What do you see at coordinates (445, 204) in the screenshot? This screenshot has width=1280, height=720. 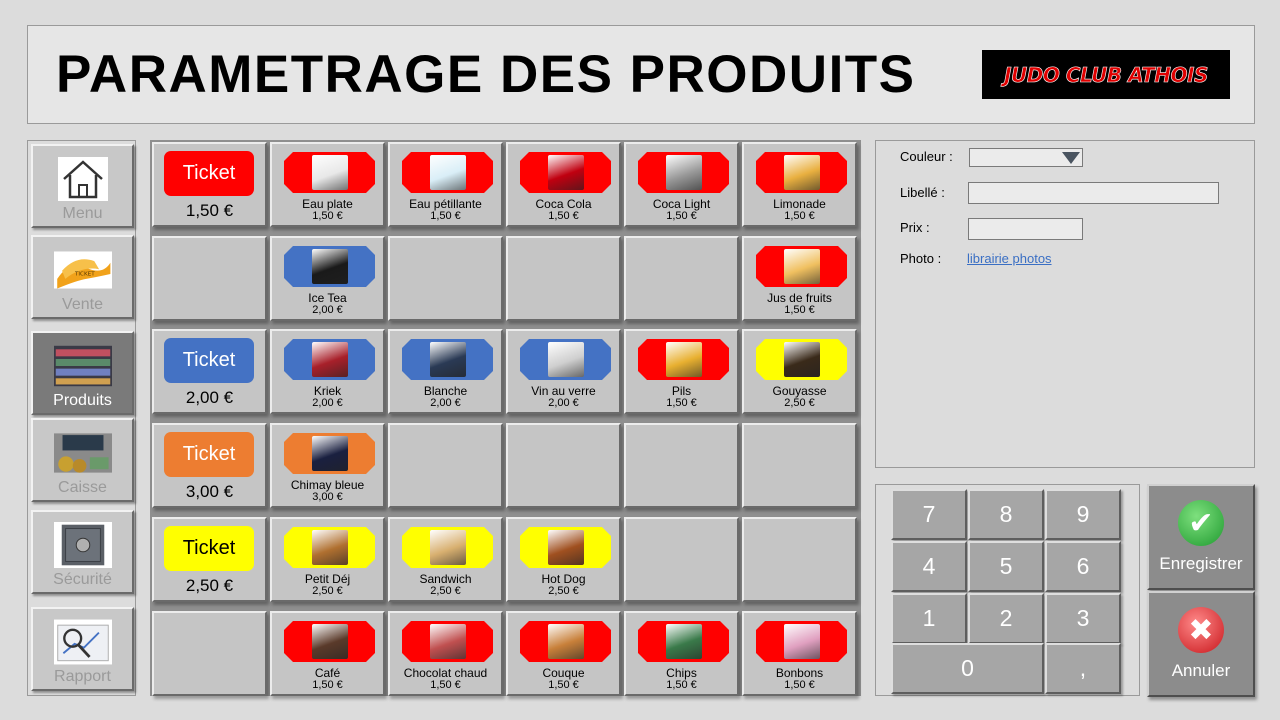 I see `product-name: Eau pétillante` at bounding box center [445, 204].